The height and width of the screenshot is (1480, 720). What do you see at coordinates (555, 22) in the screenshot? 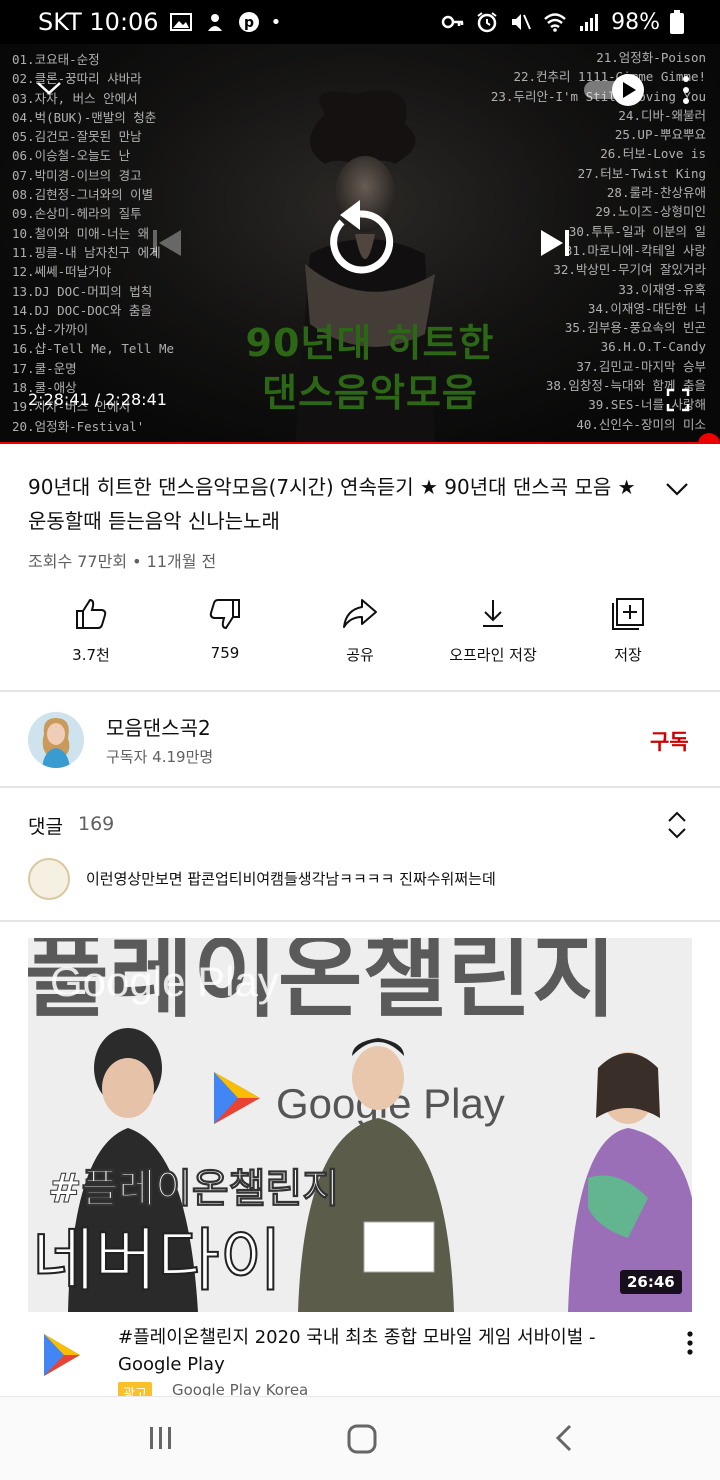
I see `wifi-icon` at bounding box center [555, 22].